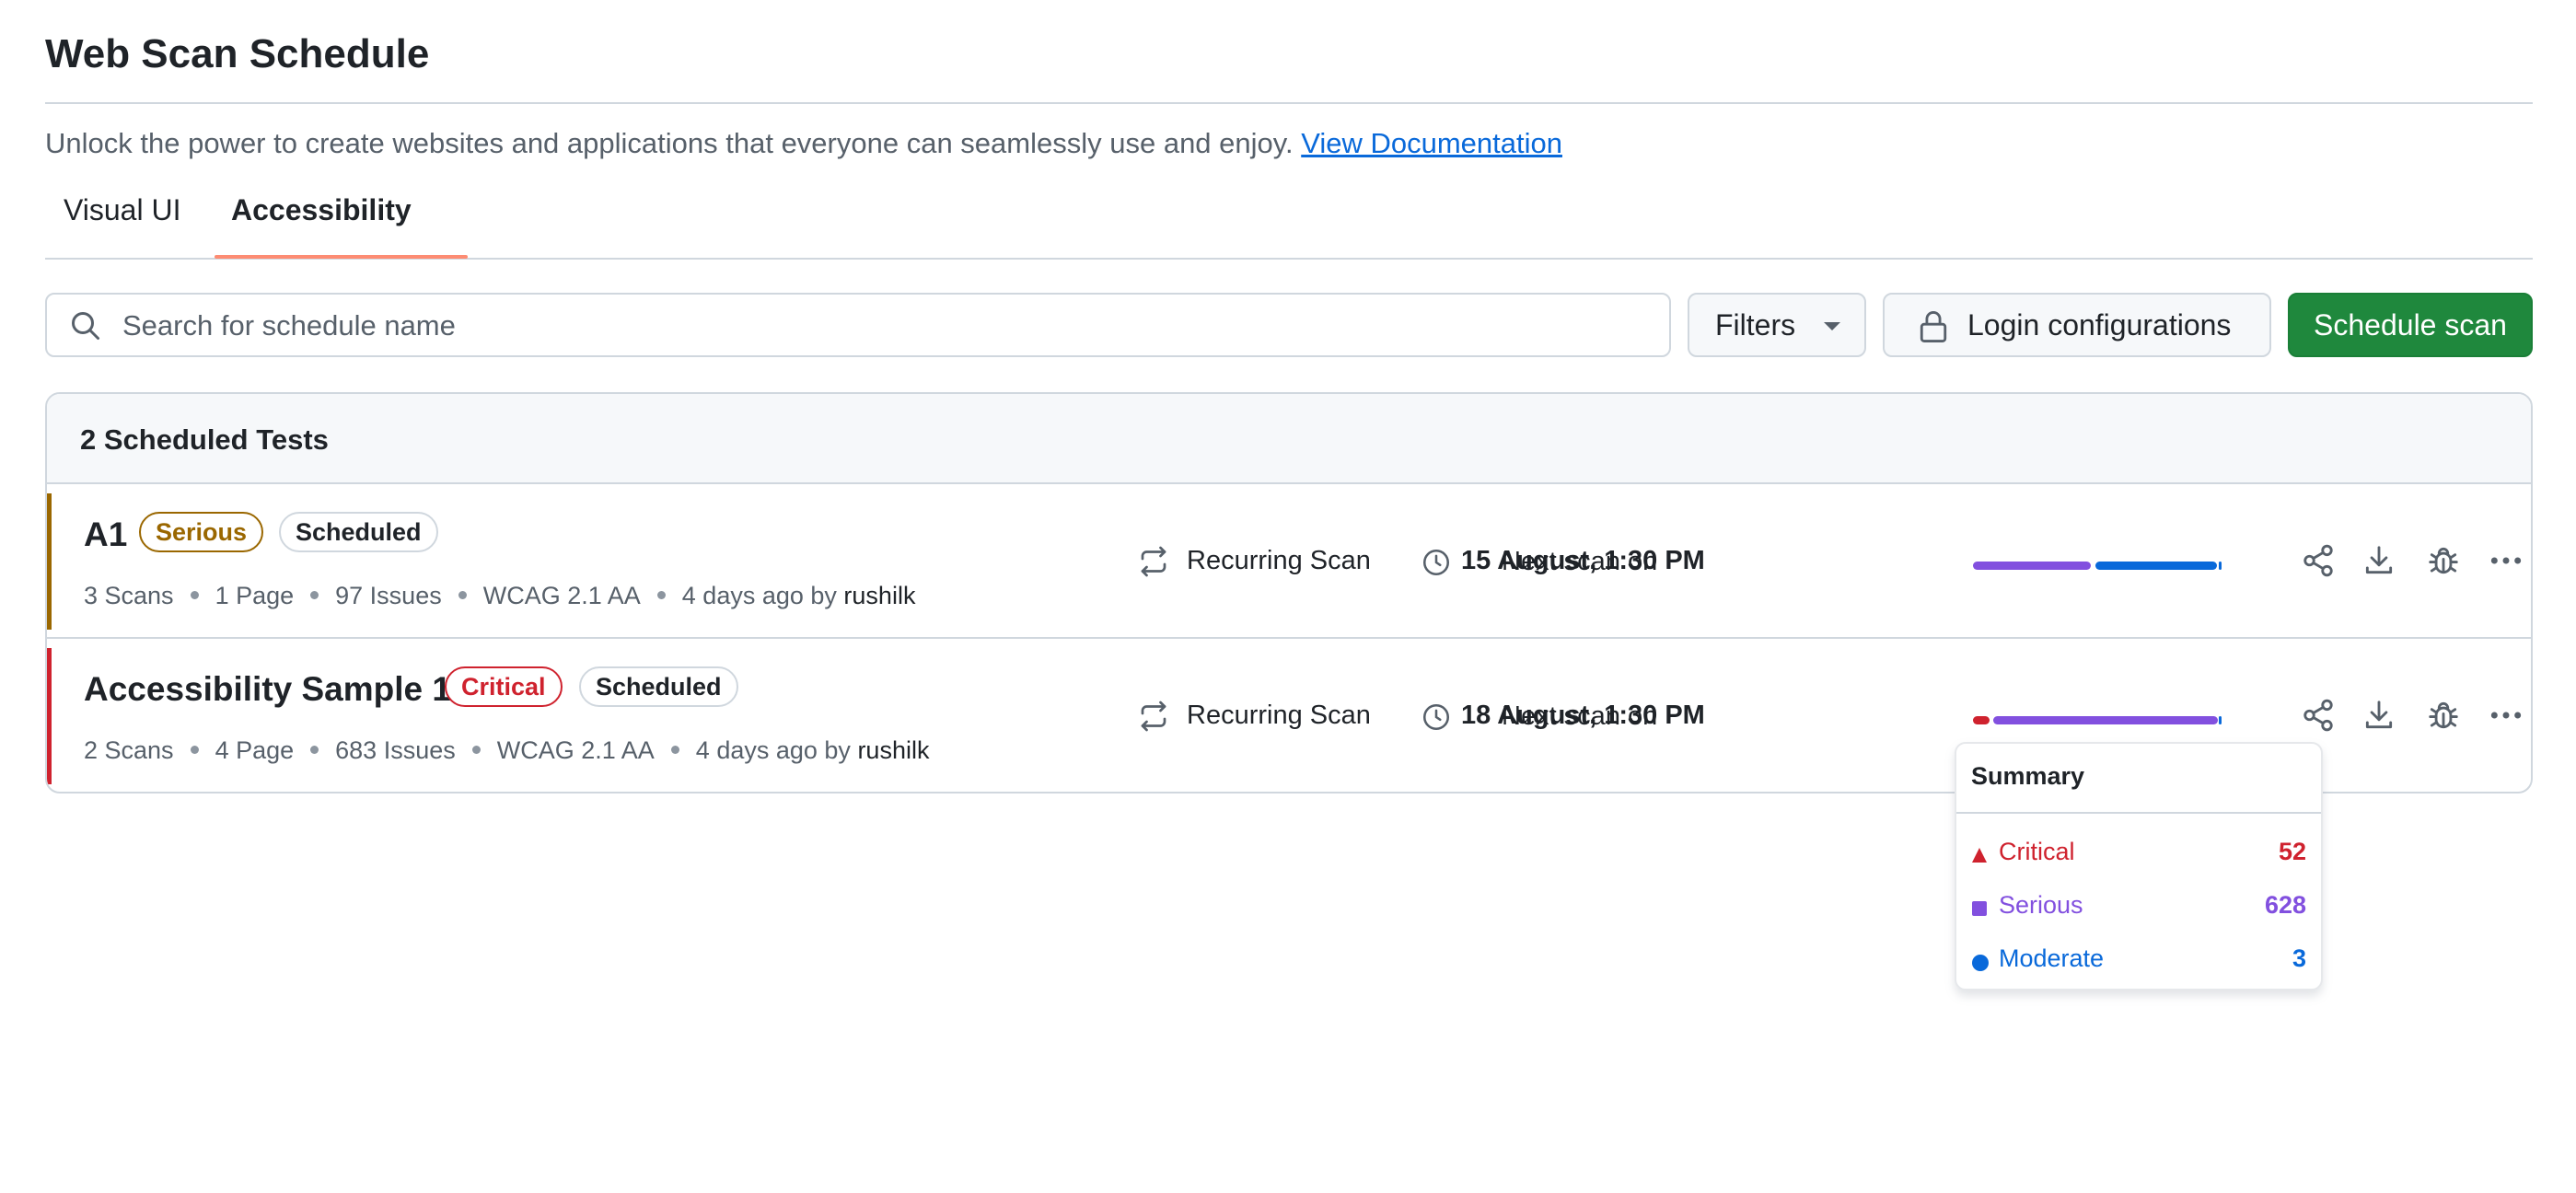 The width and height of the screenshot is (2576, 1193). Describe the element at coordinates (122, 210) in the screenshot. I see `tab-visual-ui: Visual UI` at that location.